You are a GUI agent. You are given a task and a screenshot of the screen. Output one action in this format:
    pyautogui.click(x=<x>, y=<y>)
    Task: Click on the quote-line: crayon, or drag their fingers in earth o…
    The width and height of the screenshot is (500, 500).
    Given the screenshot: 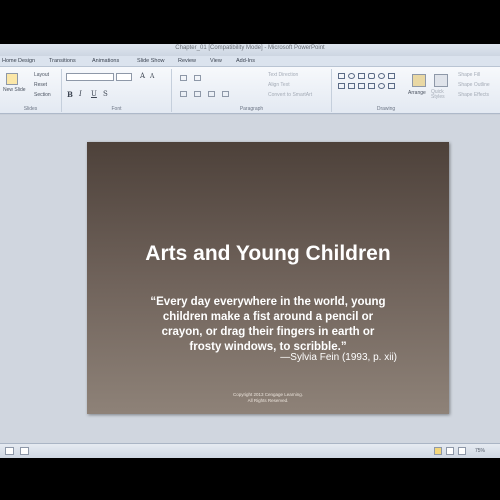 What is the action you would take?
    pyautogui.click(x=268, y=332)
    